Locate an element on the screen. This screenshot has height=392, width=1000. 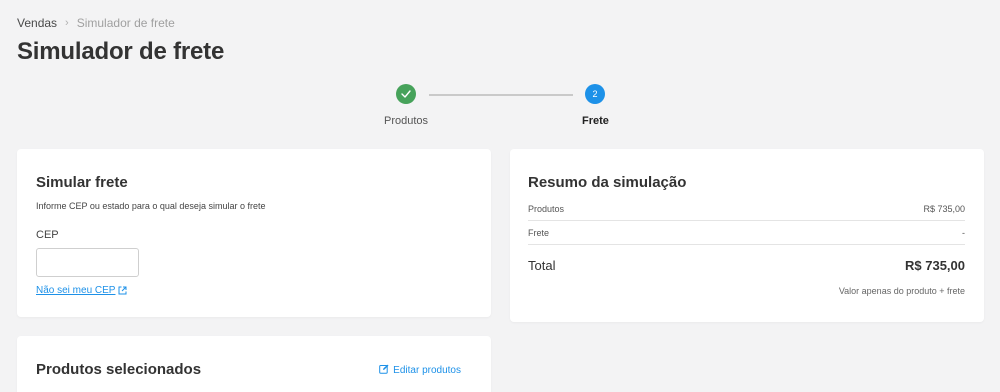
cep-label: CEP is located at coordinates (47, 235).